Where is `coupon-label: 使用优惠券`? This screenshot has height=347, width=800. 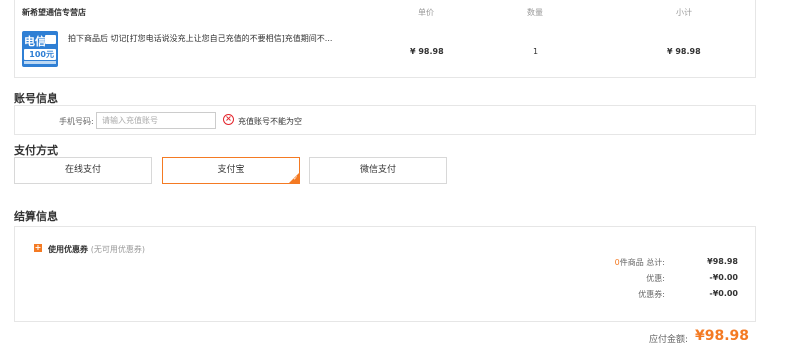
coupon-label: 使用优惠券 is located at coordinates (68, 249).